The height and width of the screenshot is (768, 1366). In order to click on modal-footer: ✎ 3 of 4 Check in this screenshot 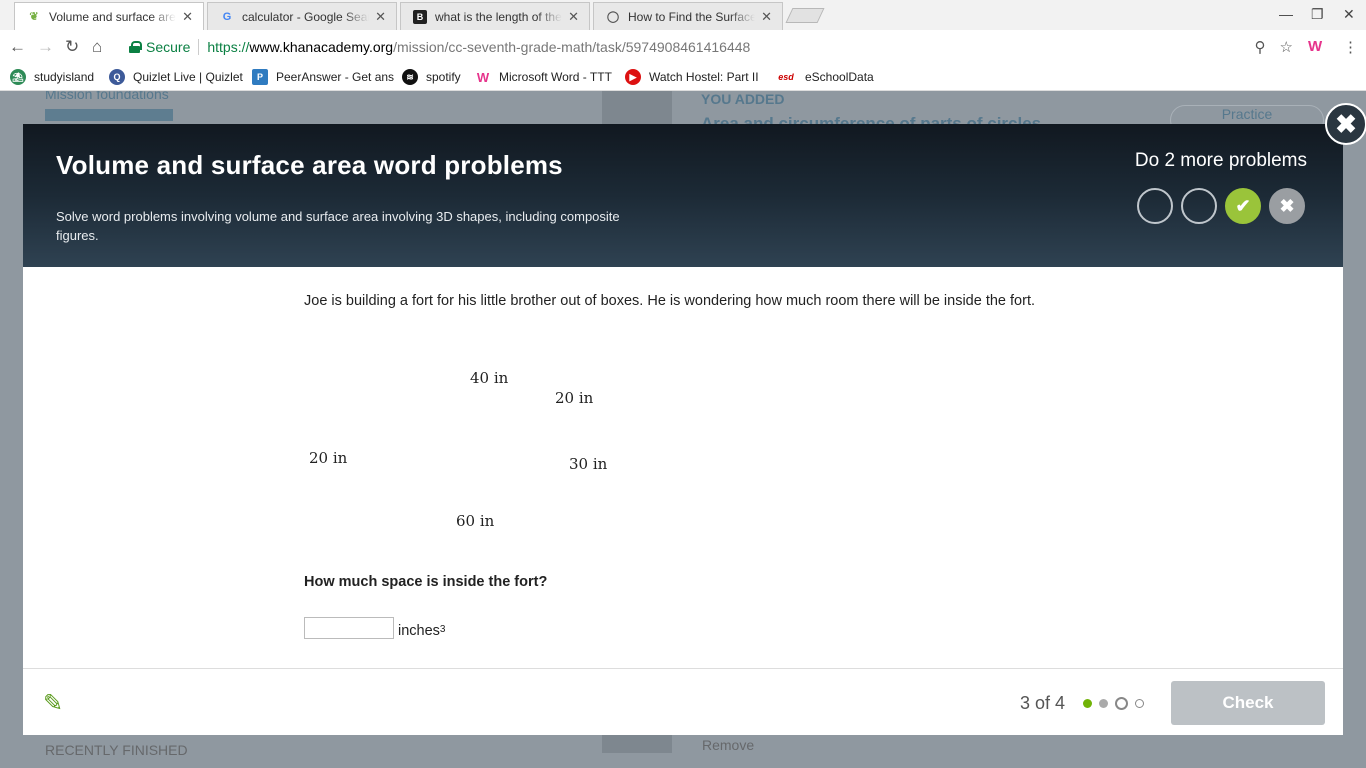, I will do `click(683, 701)`.